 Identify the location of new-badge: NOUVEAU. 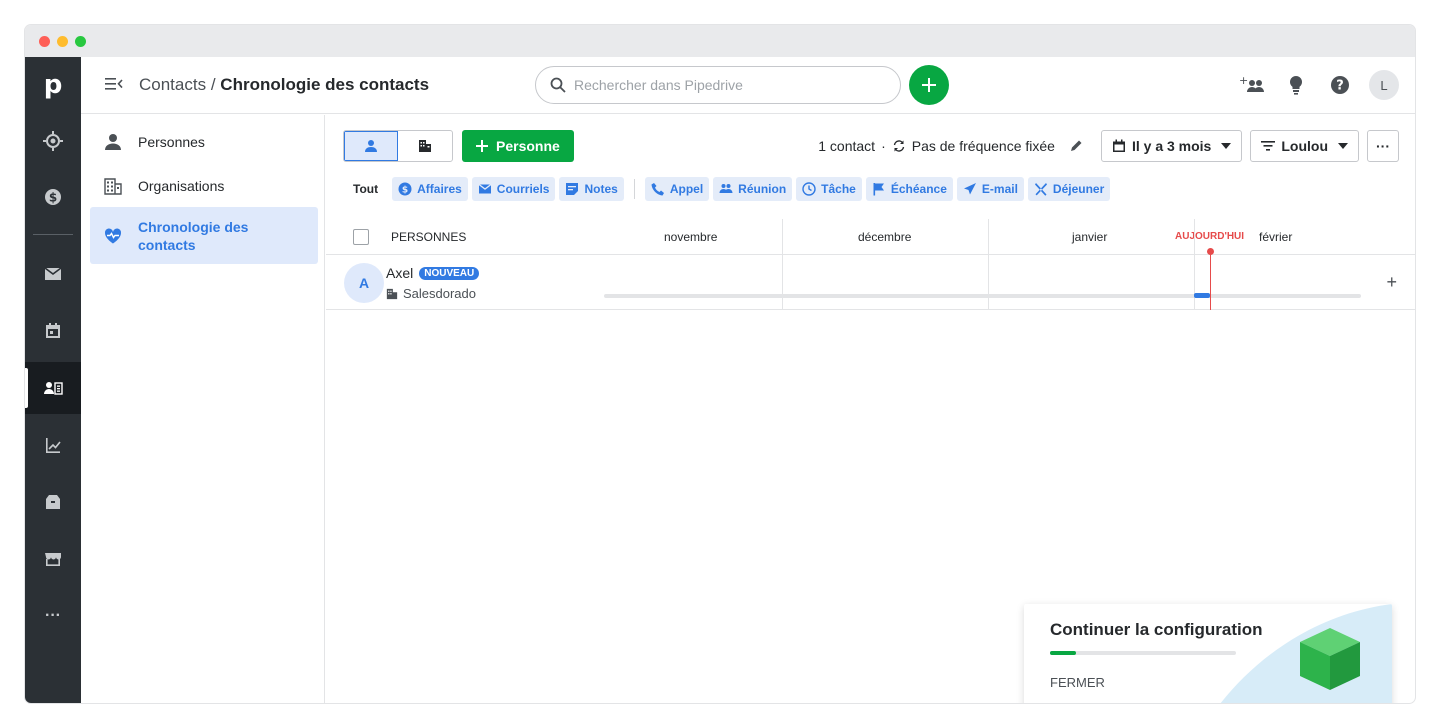
(449, 273).